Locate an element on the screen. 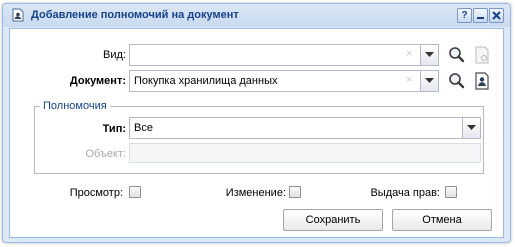  title-bar: Добавление полномочий на документ ? is located at coordinates (256, 15).